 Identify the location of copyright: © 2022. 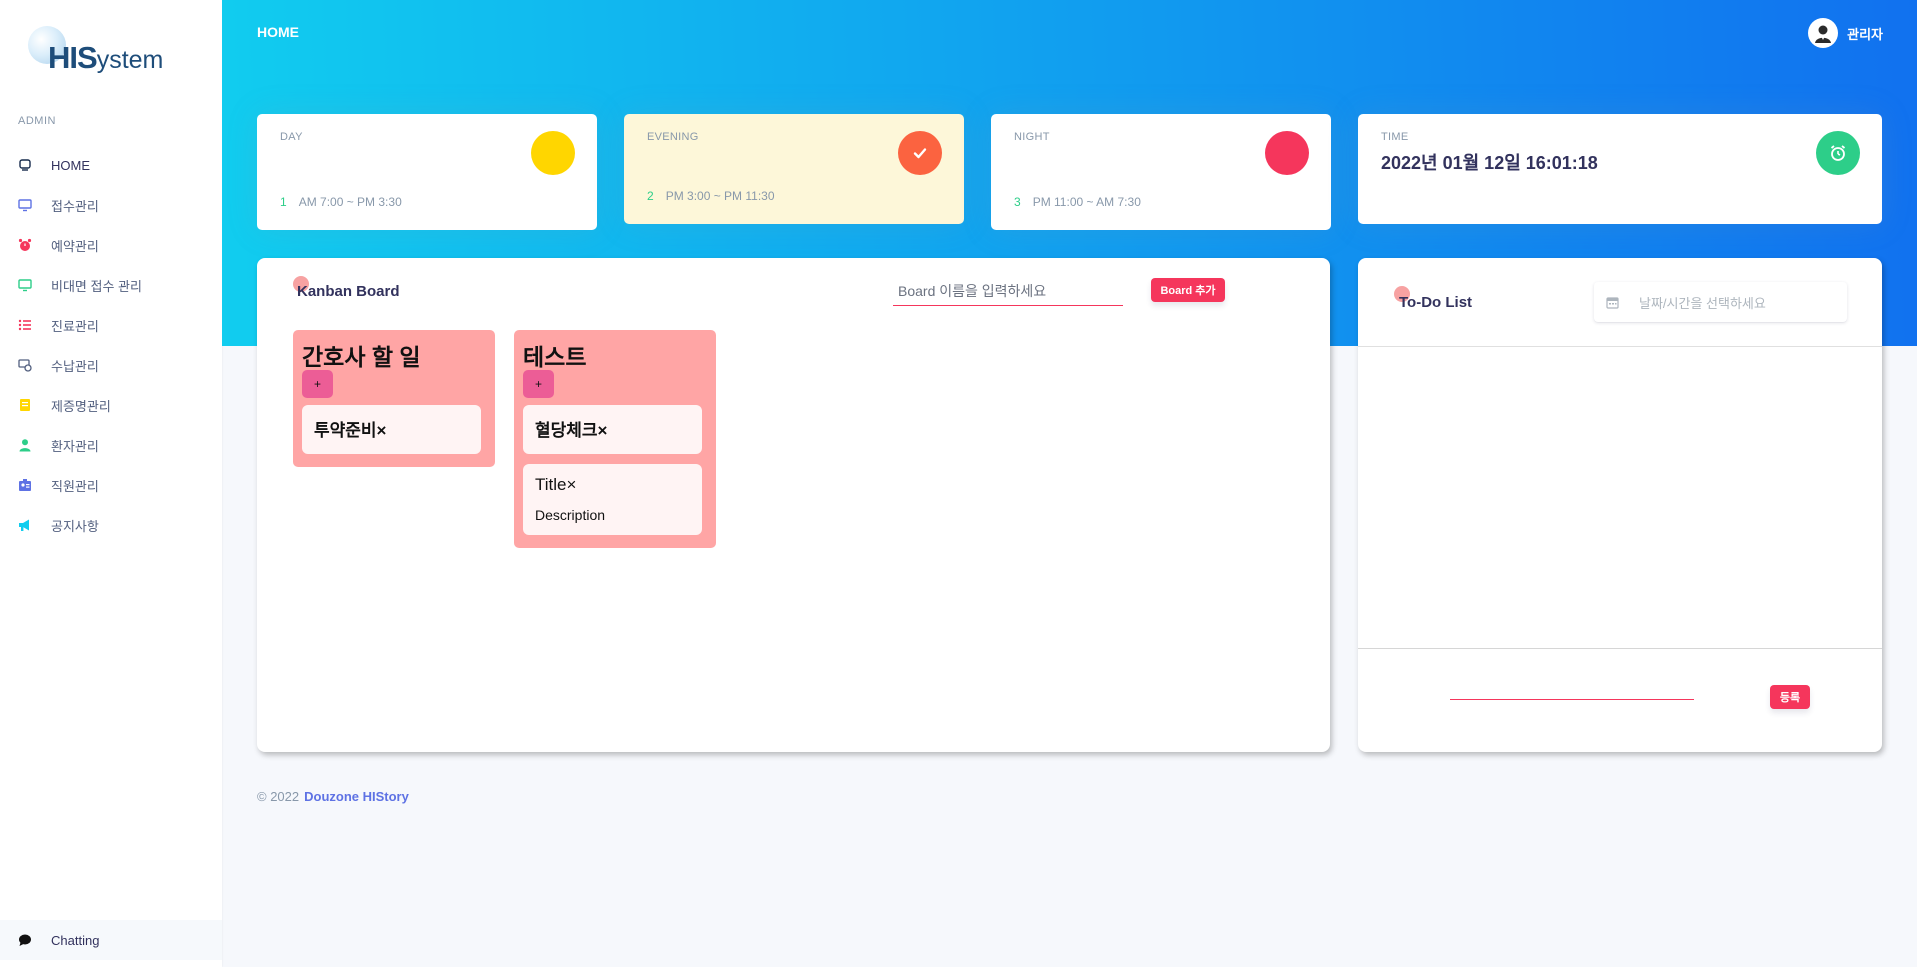
(278, 796).